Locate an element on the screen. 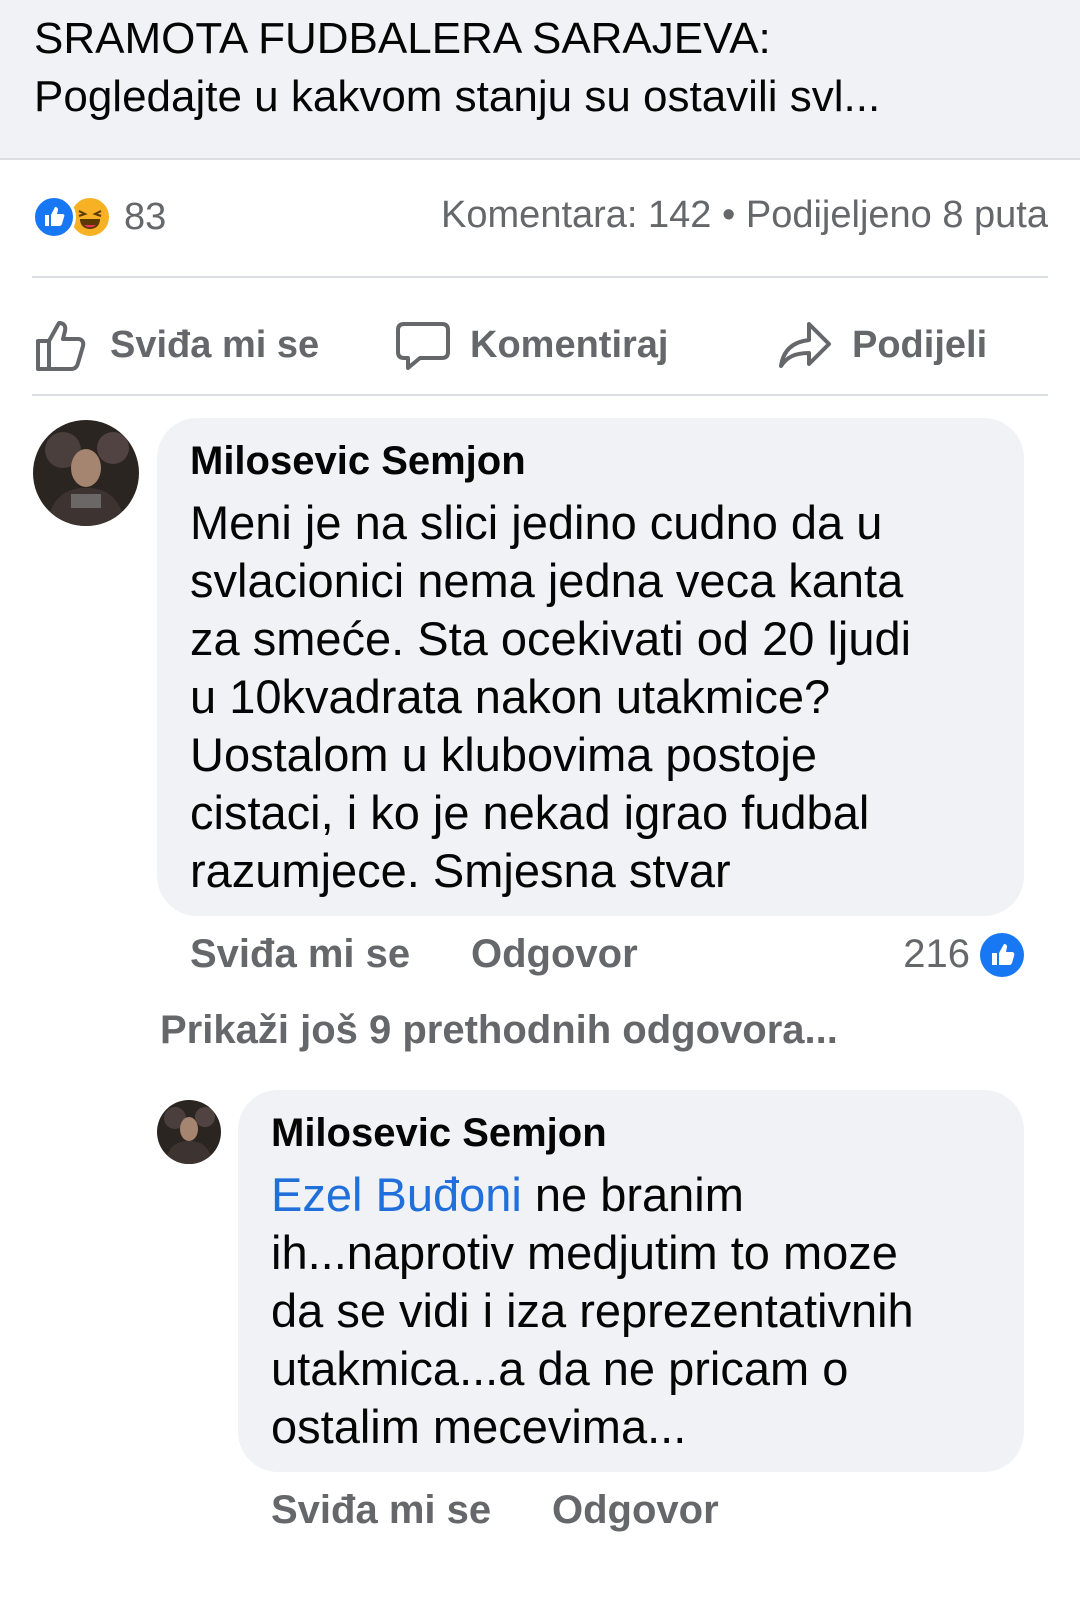 The image size is (1080, 1603). like-button: Sviđa mi se is located at coordinates (175, 345).